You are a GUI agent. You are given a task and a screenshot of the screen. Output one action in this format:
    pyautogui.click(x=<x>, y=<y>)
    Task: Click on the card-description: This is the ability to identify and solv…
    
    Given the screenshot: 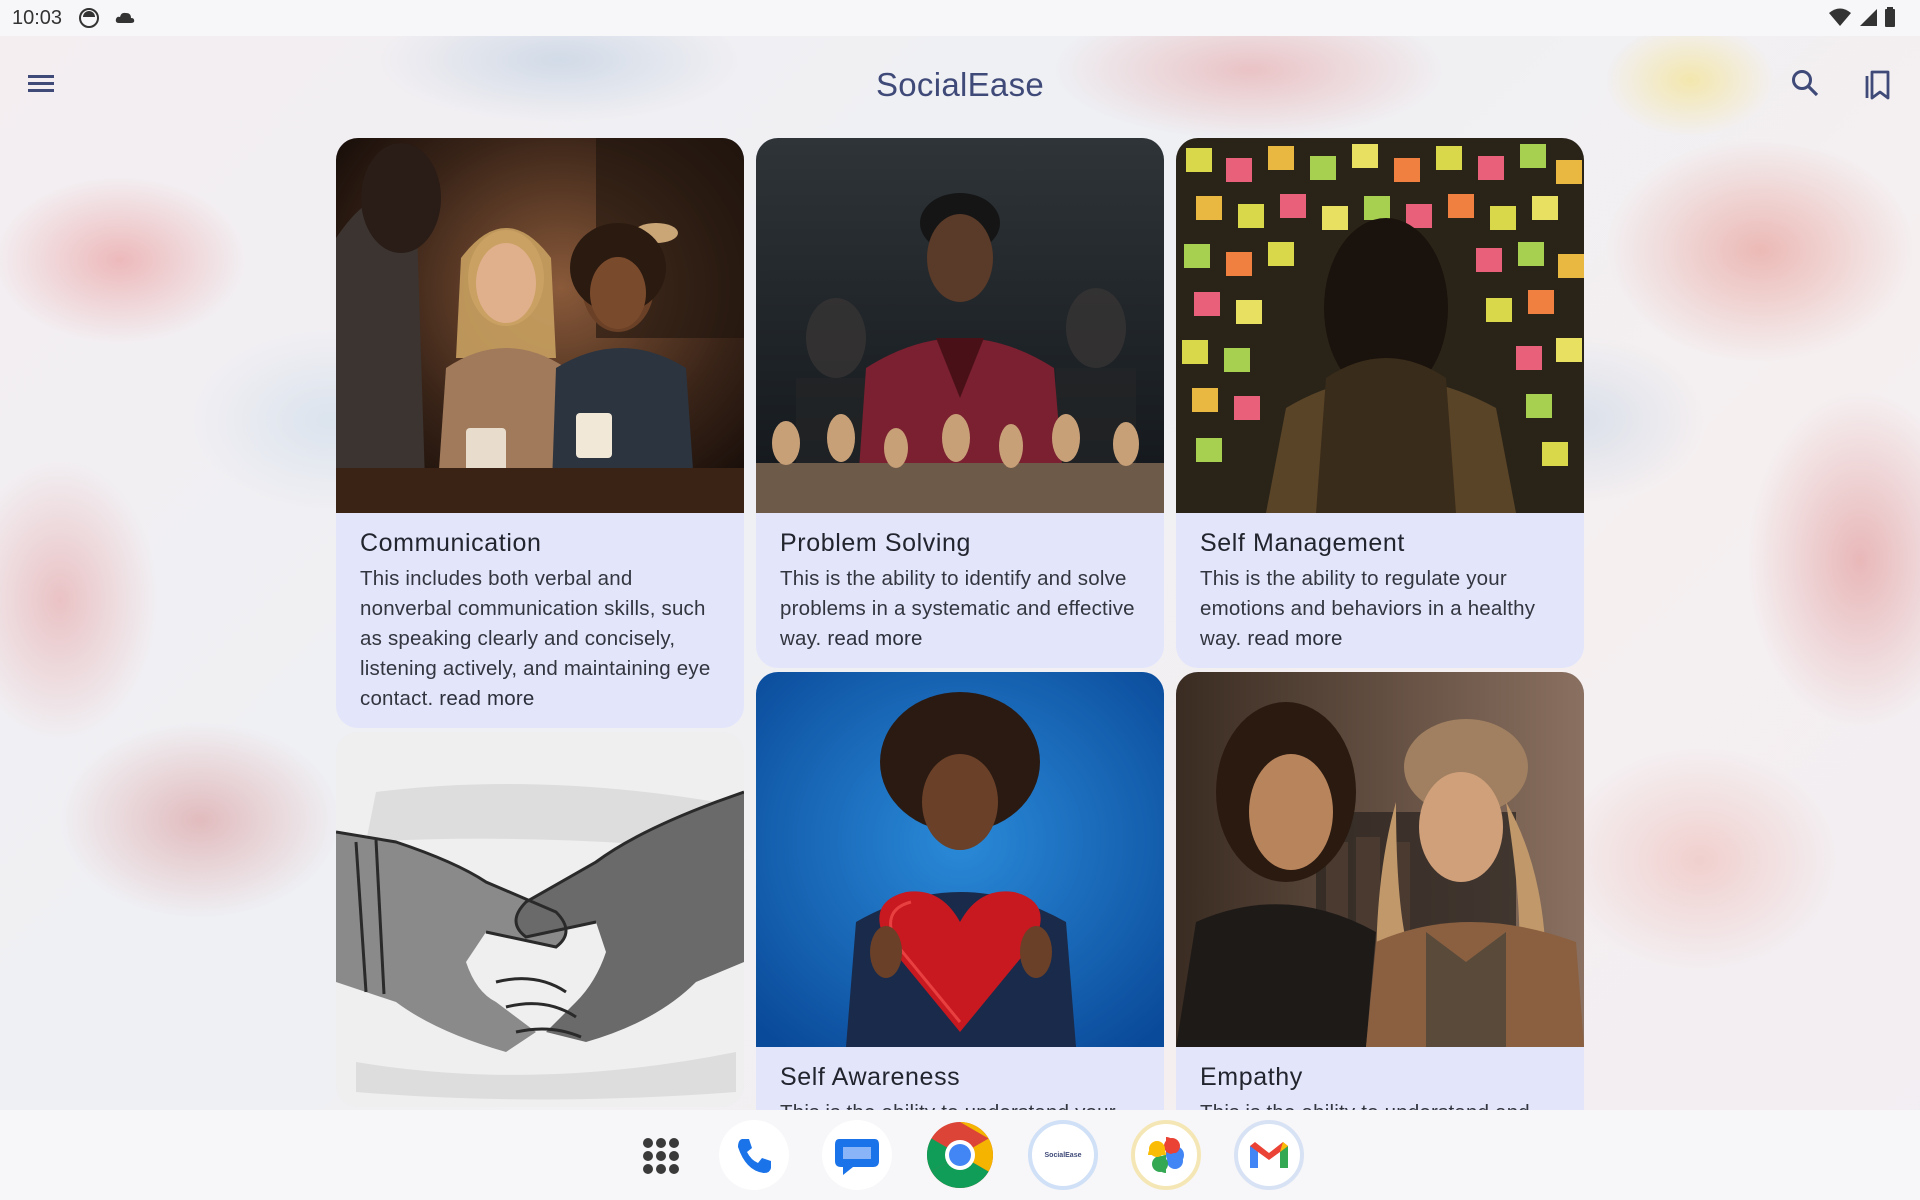 What is the action you would take?
    pyautogui.click(x=960, y=609)
    